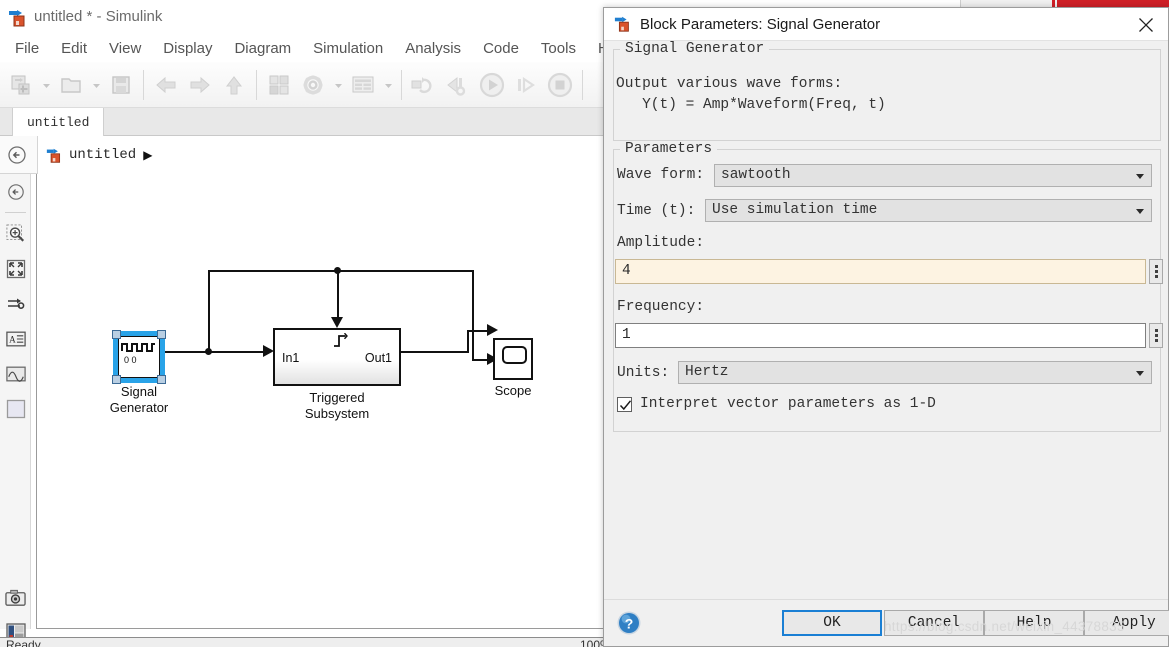 The image size is (1169, 647). Describe the element at coordinates (139, 407) in the screenshot. I see `signal-generator-label-line2: Generator` at that location.